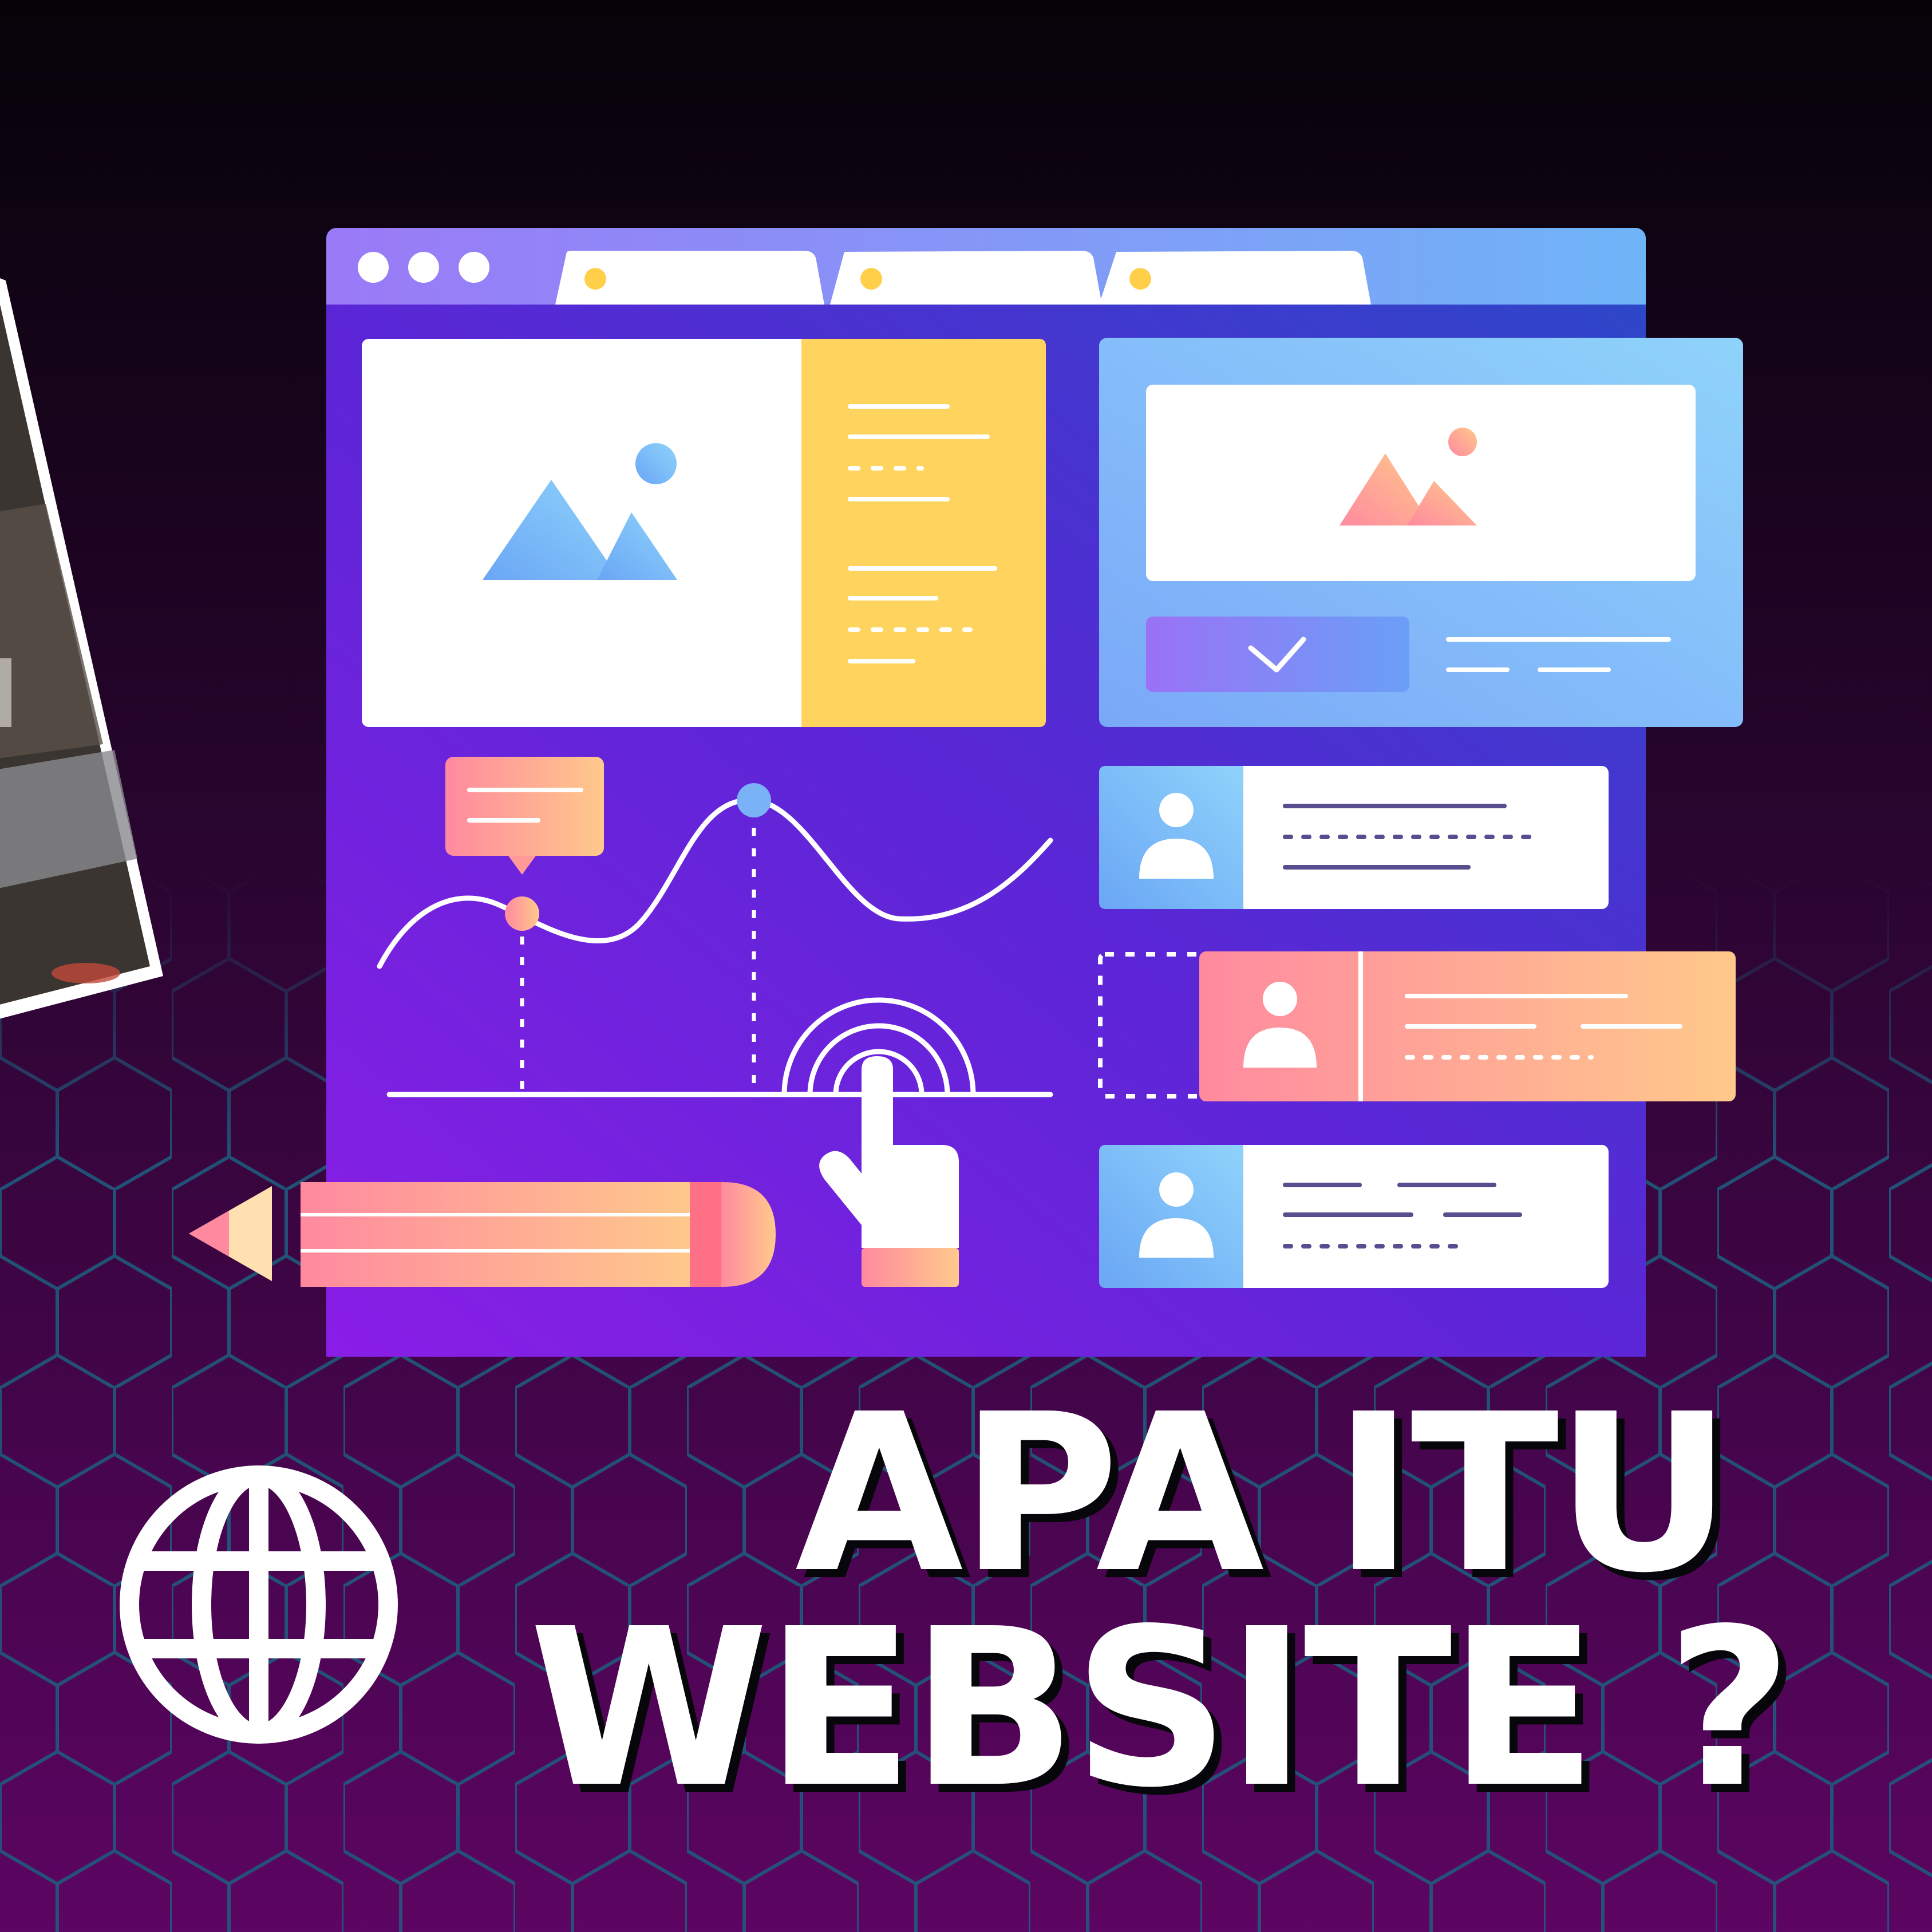 This screenshot has height=1932, width=1932. I want to click on check-button, so click(1277, 654).